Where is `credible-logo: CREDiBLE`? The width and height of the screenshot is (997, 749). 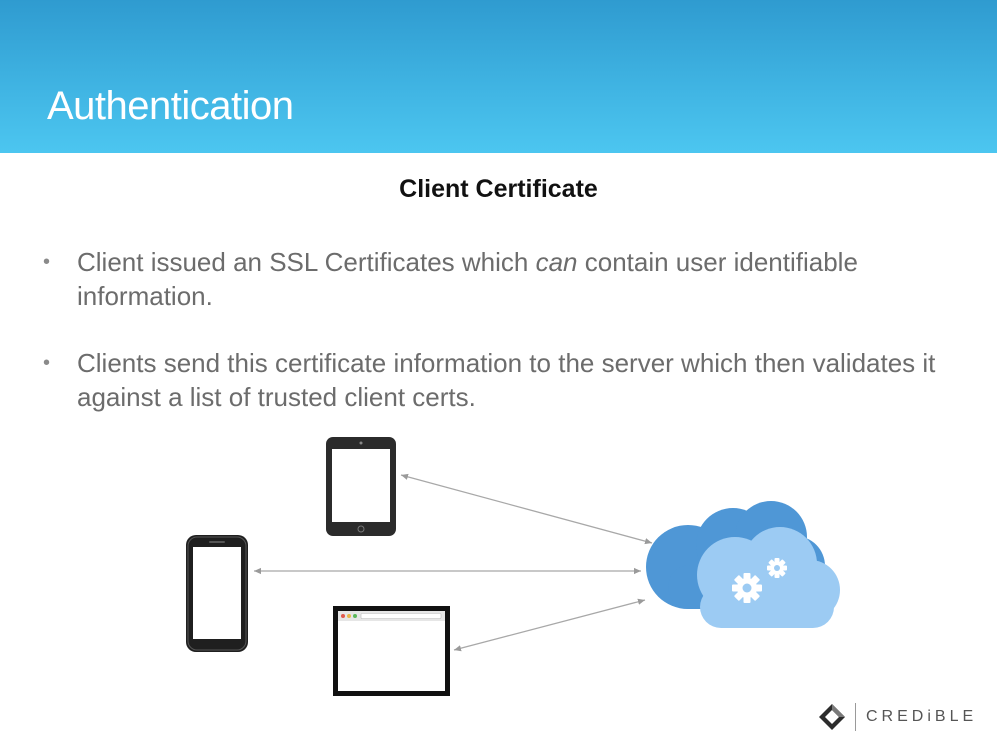 credible-logo: CREDiBLE is located at coordinates (897, 717).